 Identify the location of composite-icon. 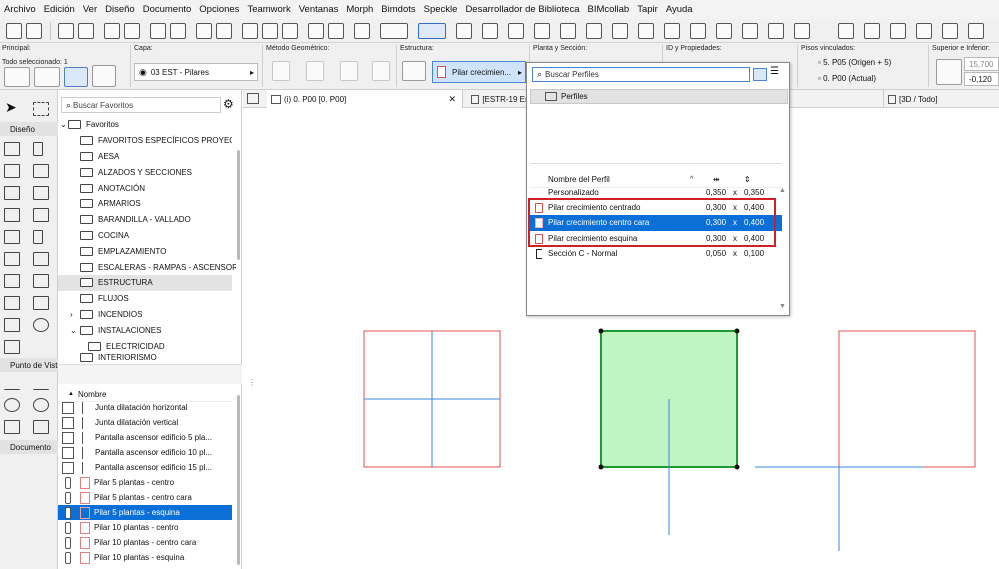
(976, 31).